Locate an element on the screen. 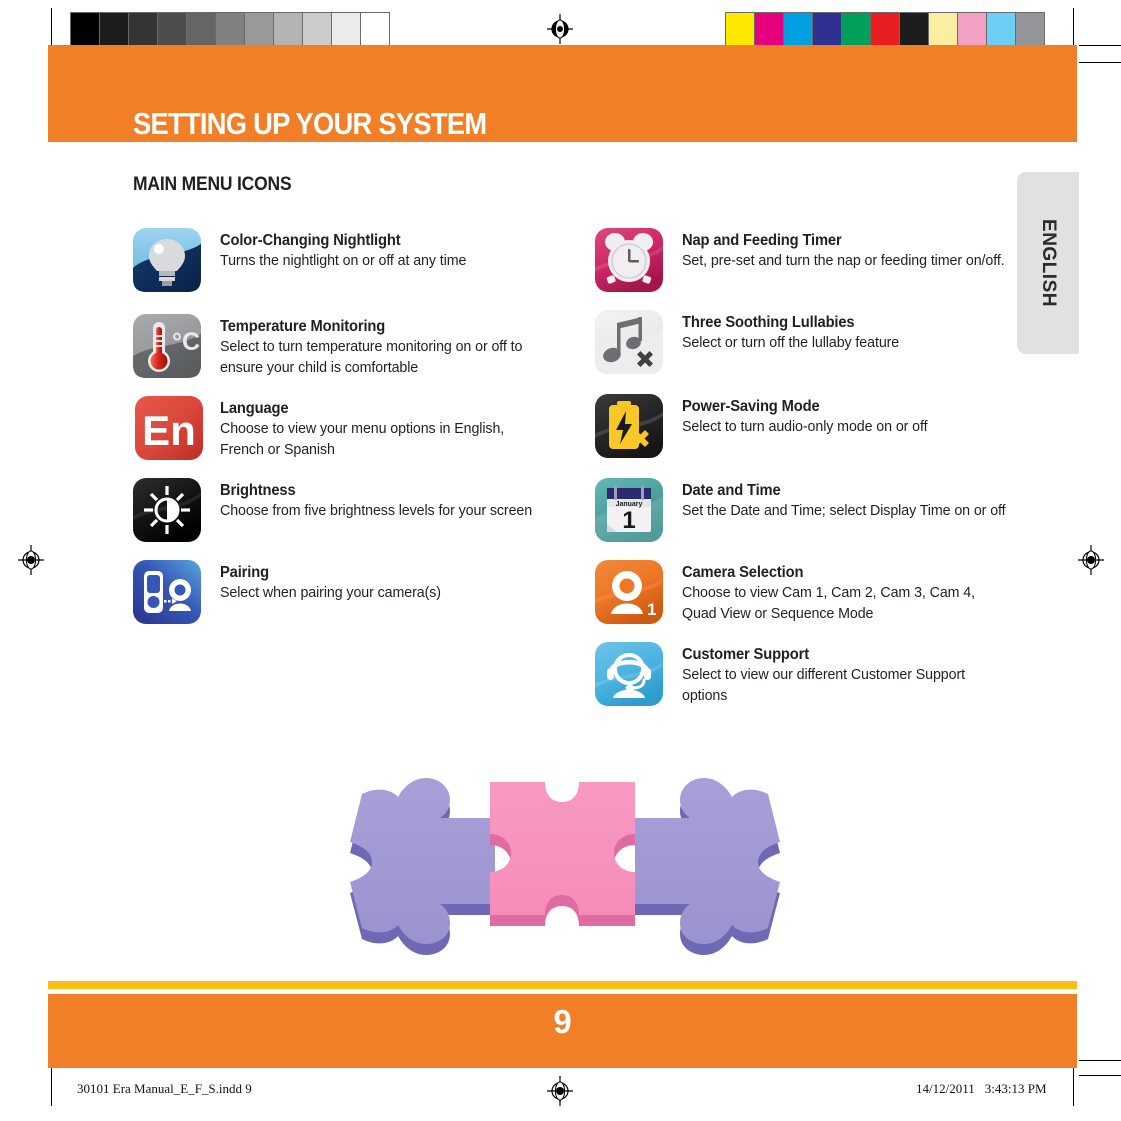  alarm-clock-icon is located at coordinates (630, 261).